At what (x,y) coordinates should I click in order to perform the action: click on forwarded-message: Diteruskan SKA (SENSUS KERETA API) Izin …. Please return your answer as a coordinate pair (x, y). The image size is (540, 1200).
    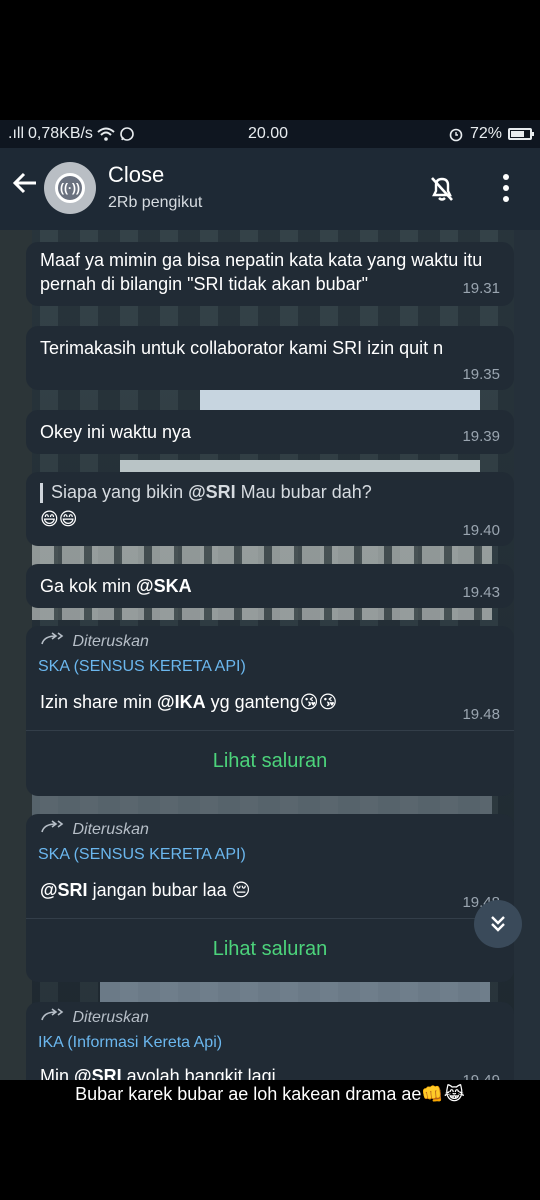
    Looking at the image, I should click on (270, 711).